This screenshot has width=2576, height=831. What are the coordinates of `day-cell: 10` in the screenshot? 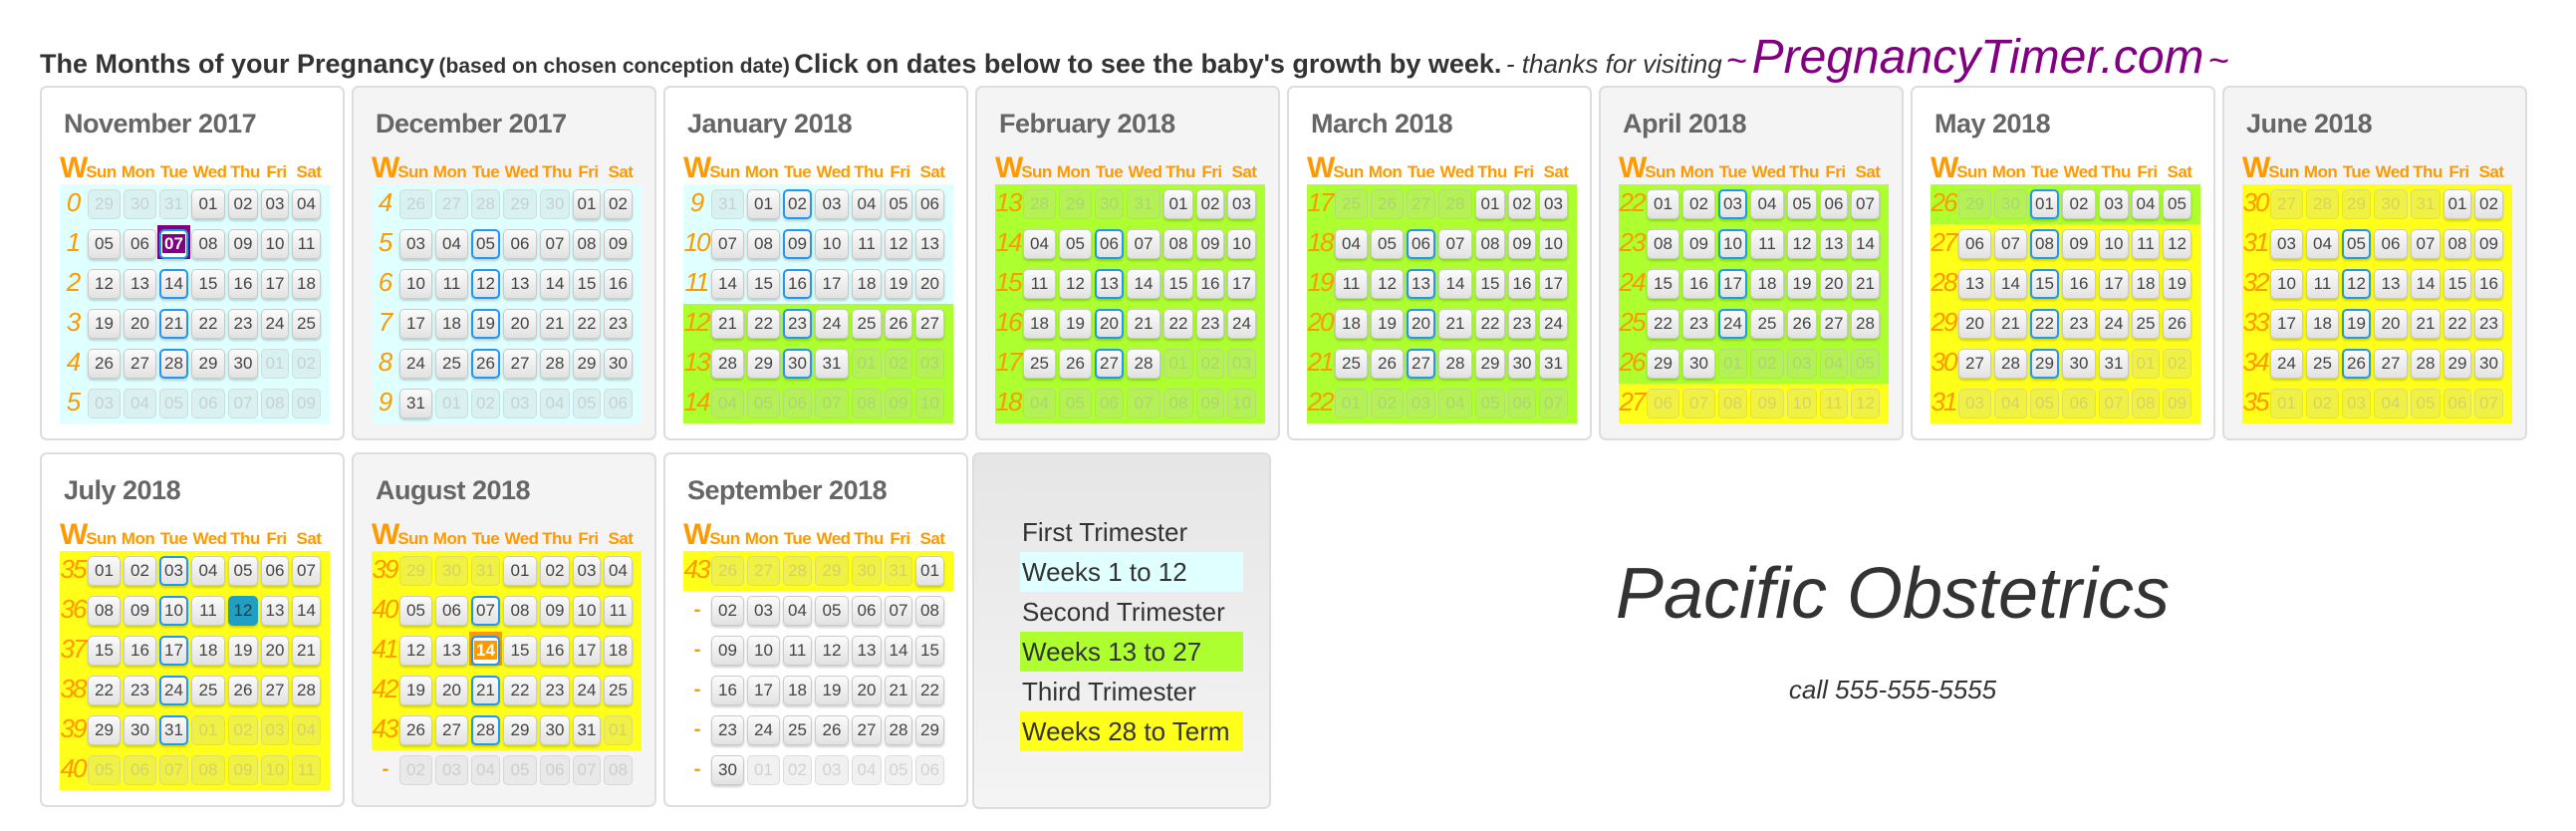 It's located at (173, 611).